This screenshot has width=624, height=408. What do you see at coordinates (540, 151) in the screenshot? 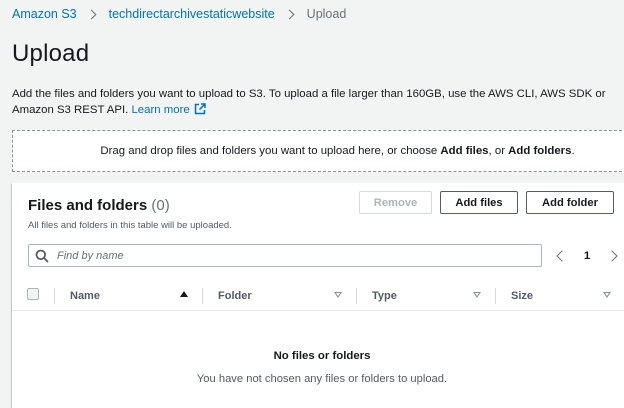
I see `dropzone-add-folders: Add folders` at bounding box center [540, 151].